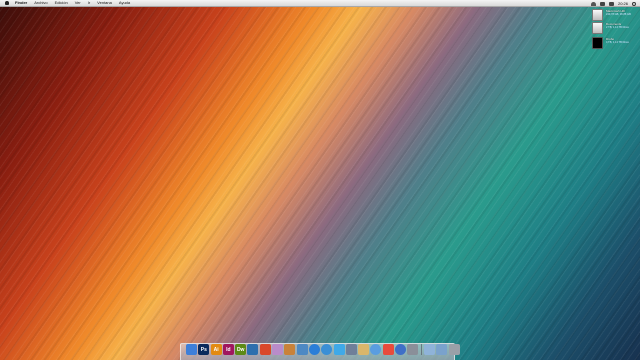 This screenshot has height=360, width=640. What do you see at coordinates (228, 349) in the screenshot?
I see `indesign-icon: Id` at bounding box center [228, 349].